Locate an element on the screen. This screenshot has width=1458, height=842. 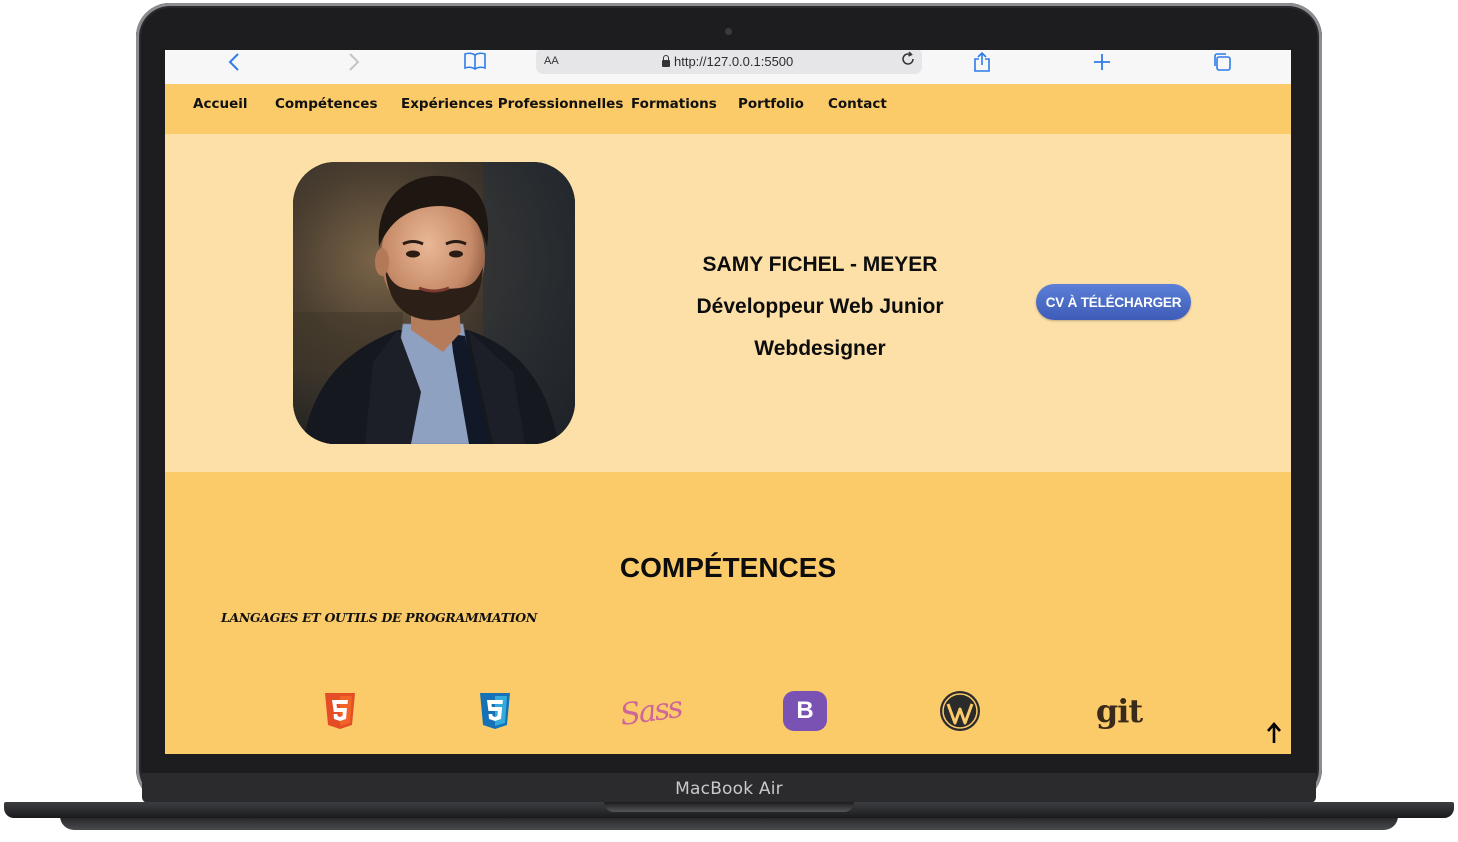
sass-icon: Sass is located at coordinates (651, 711).